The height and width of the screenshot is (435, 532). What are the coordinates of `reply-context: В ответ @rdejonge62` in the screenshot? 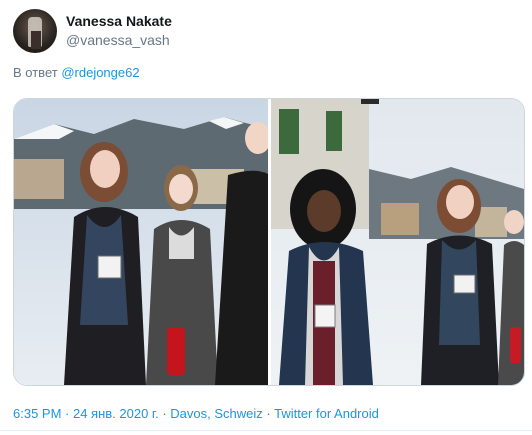 It's located at (76, 72).